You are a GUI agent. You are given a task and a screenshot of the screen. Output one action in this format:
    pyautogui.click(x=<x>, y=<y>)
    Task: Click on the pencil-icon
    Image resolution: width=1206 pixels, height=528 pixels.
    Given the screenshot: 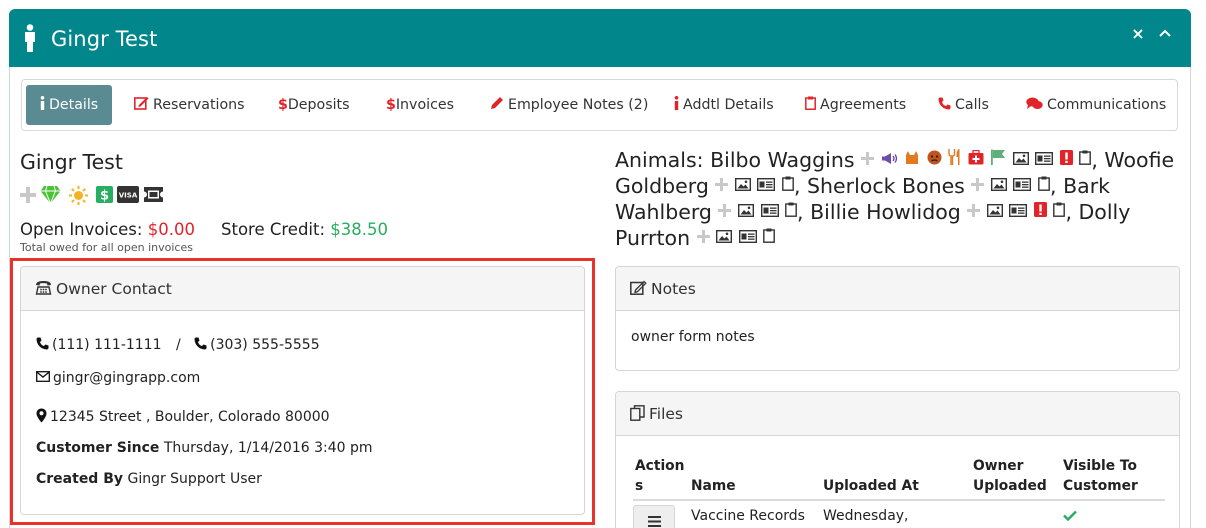 What is the action you would take?
    pyautogui.click(x=497, y=103)
    